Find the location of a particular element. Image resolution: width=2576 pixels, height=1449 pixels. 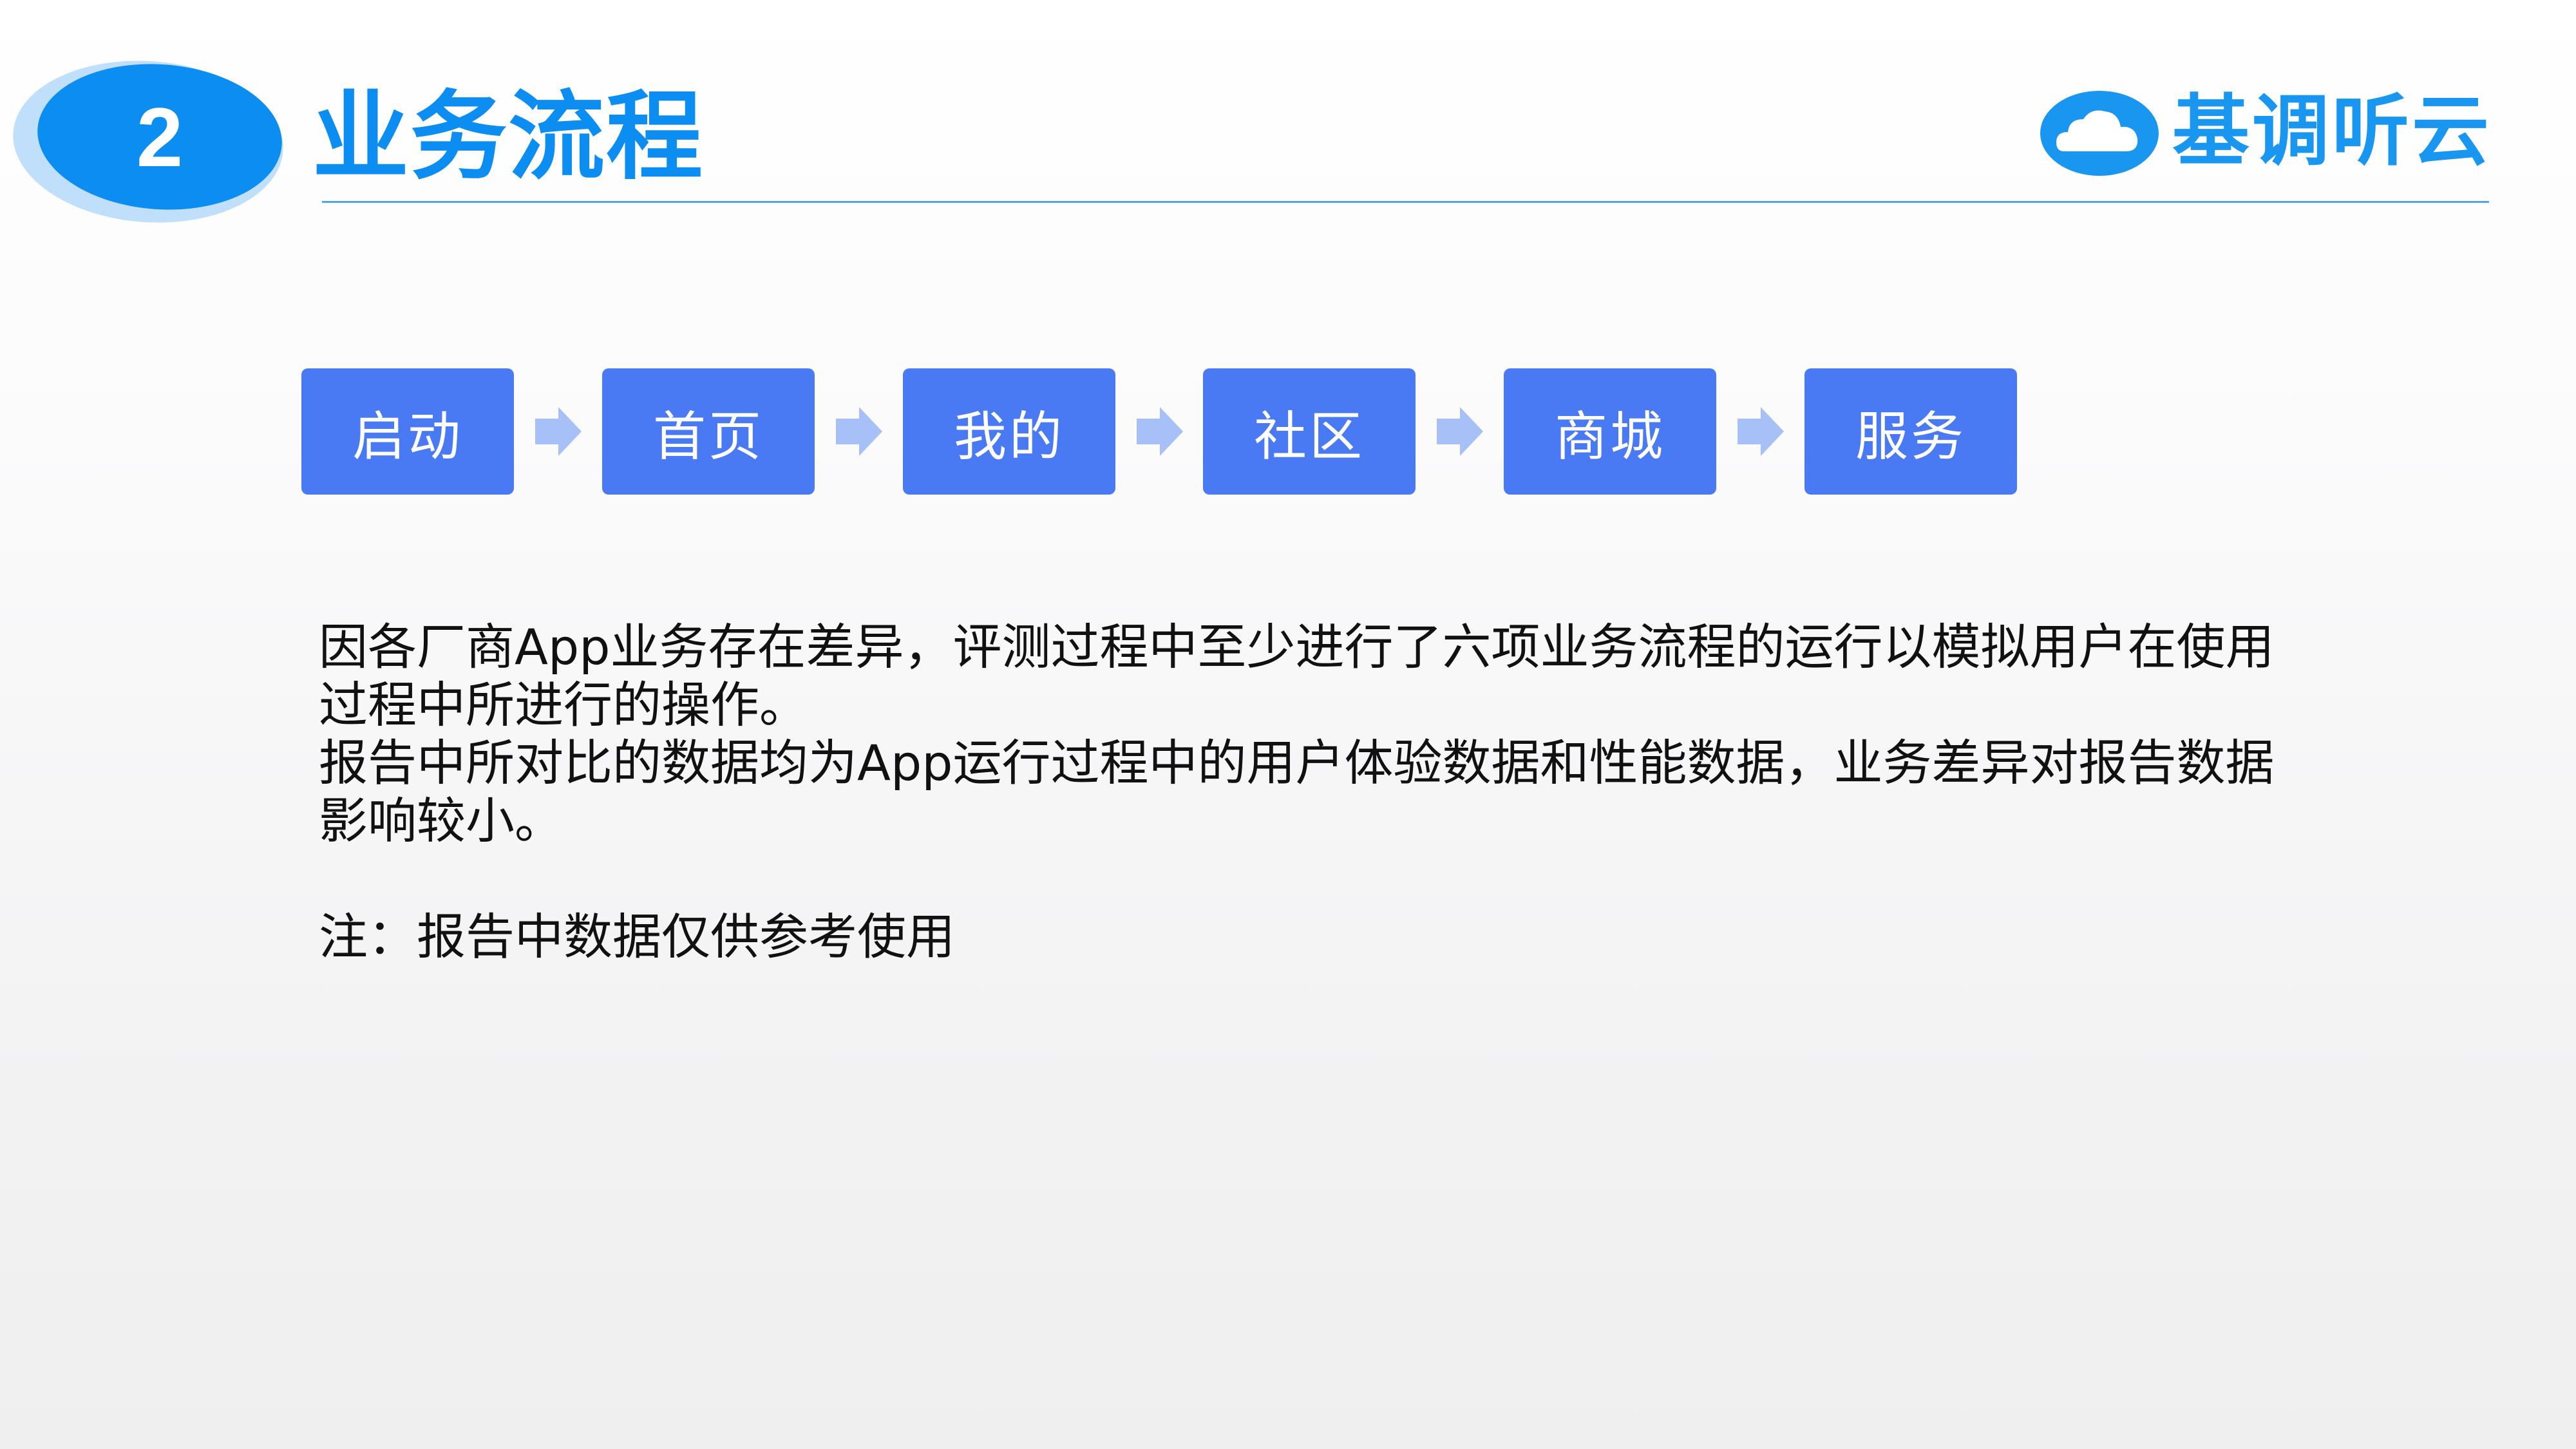

flow-step-mall: 商城 is located at coordinates (1610, 431).